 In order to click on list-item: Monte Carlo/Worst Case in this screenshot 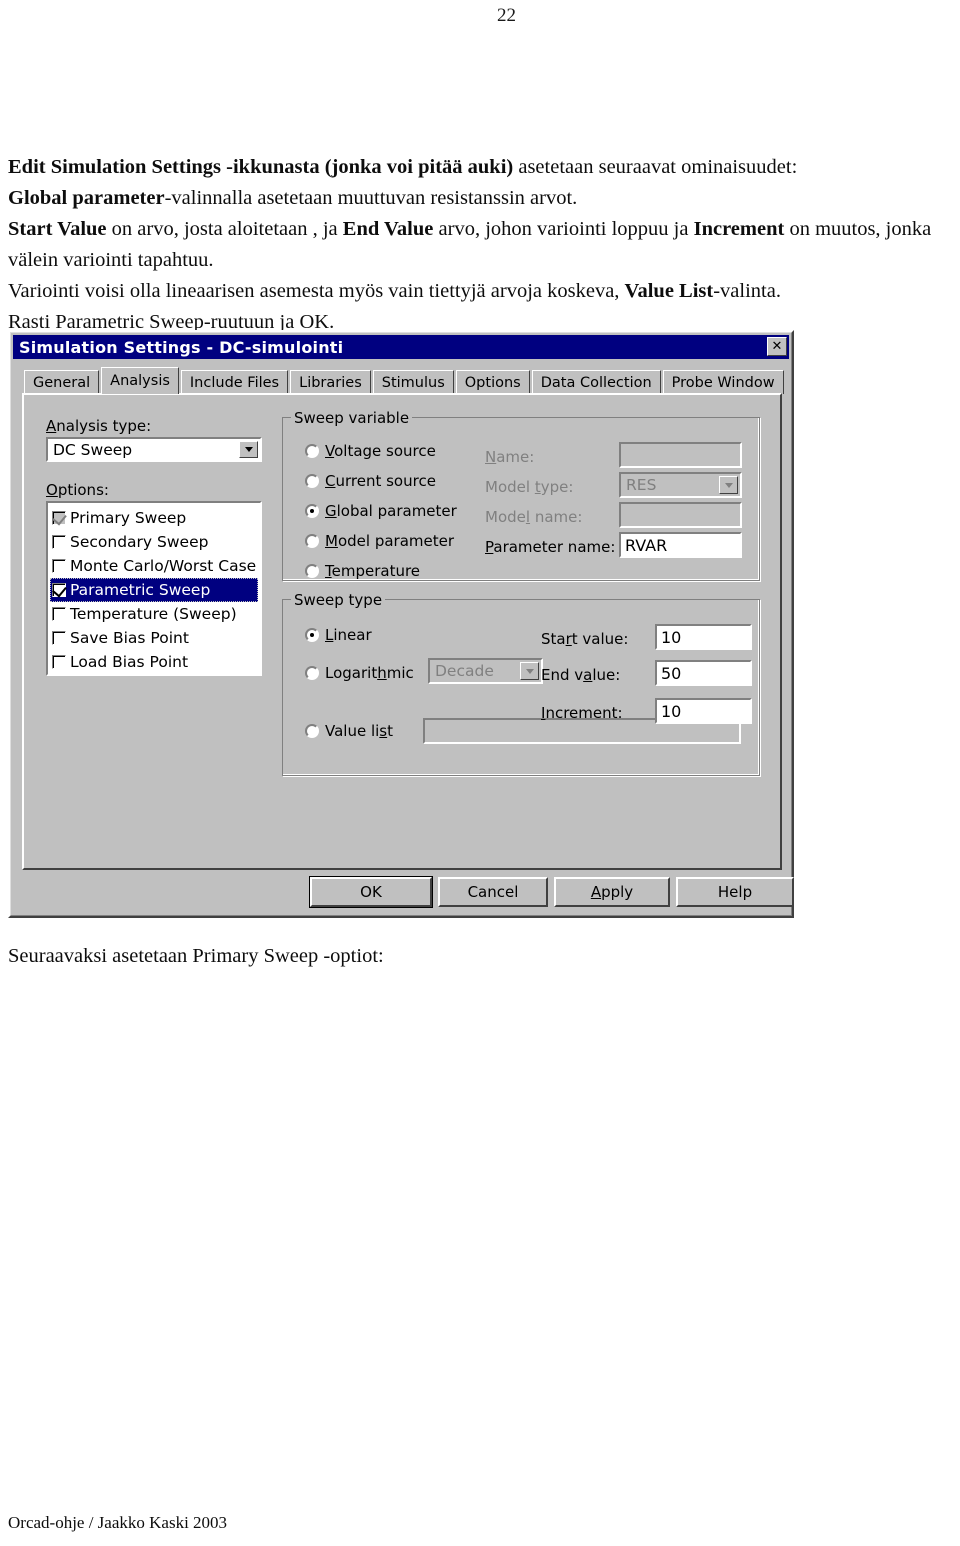, I will do `click(154, 566)`.